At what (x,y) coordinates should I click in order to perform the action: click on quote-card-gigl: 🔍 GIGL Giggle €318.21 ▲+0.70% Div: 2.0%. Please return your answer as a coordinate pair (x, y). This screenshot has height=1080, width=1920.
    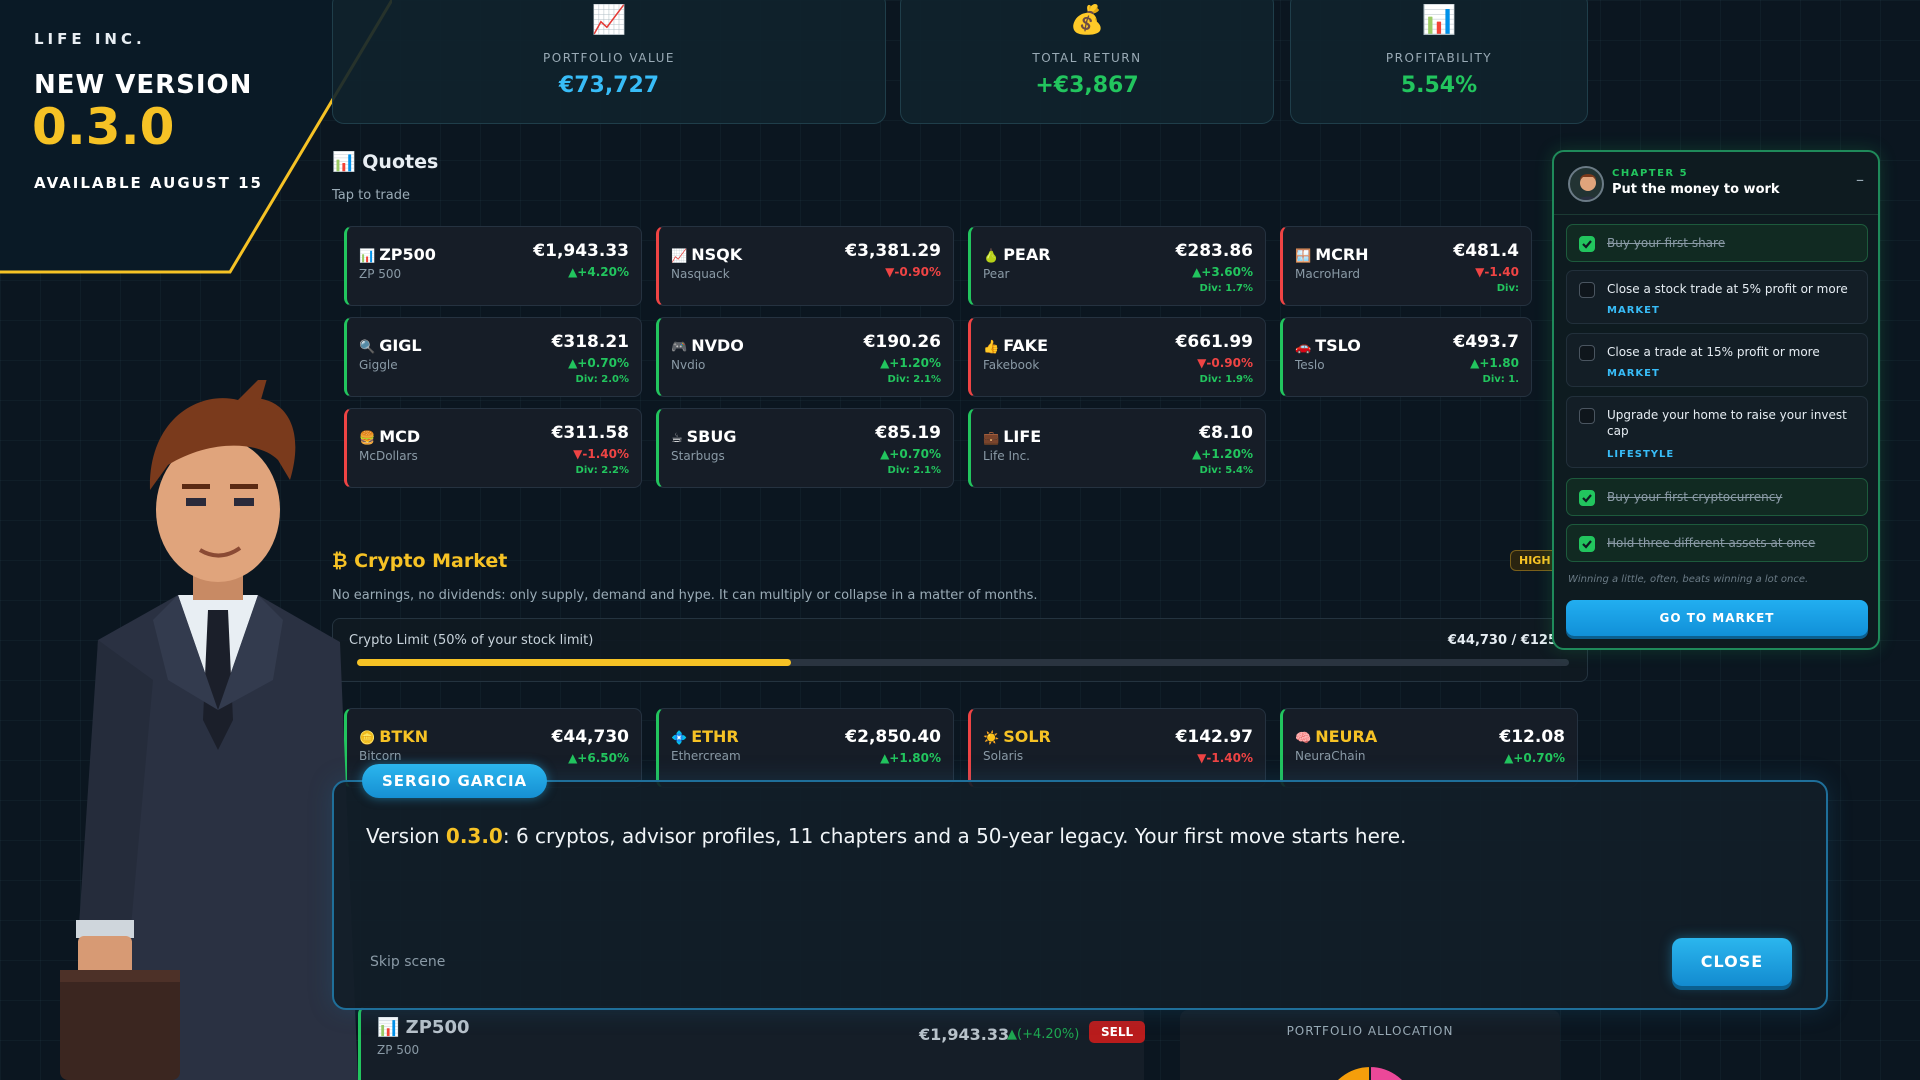
    Looking at the image, I should click on (493, 357).